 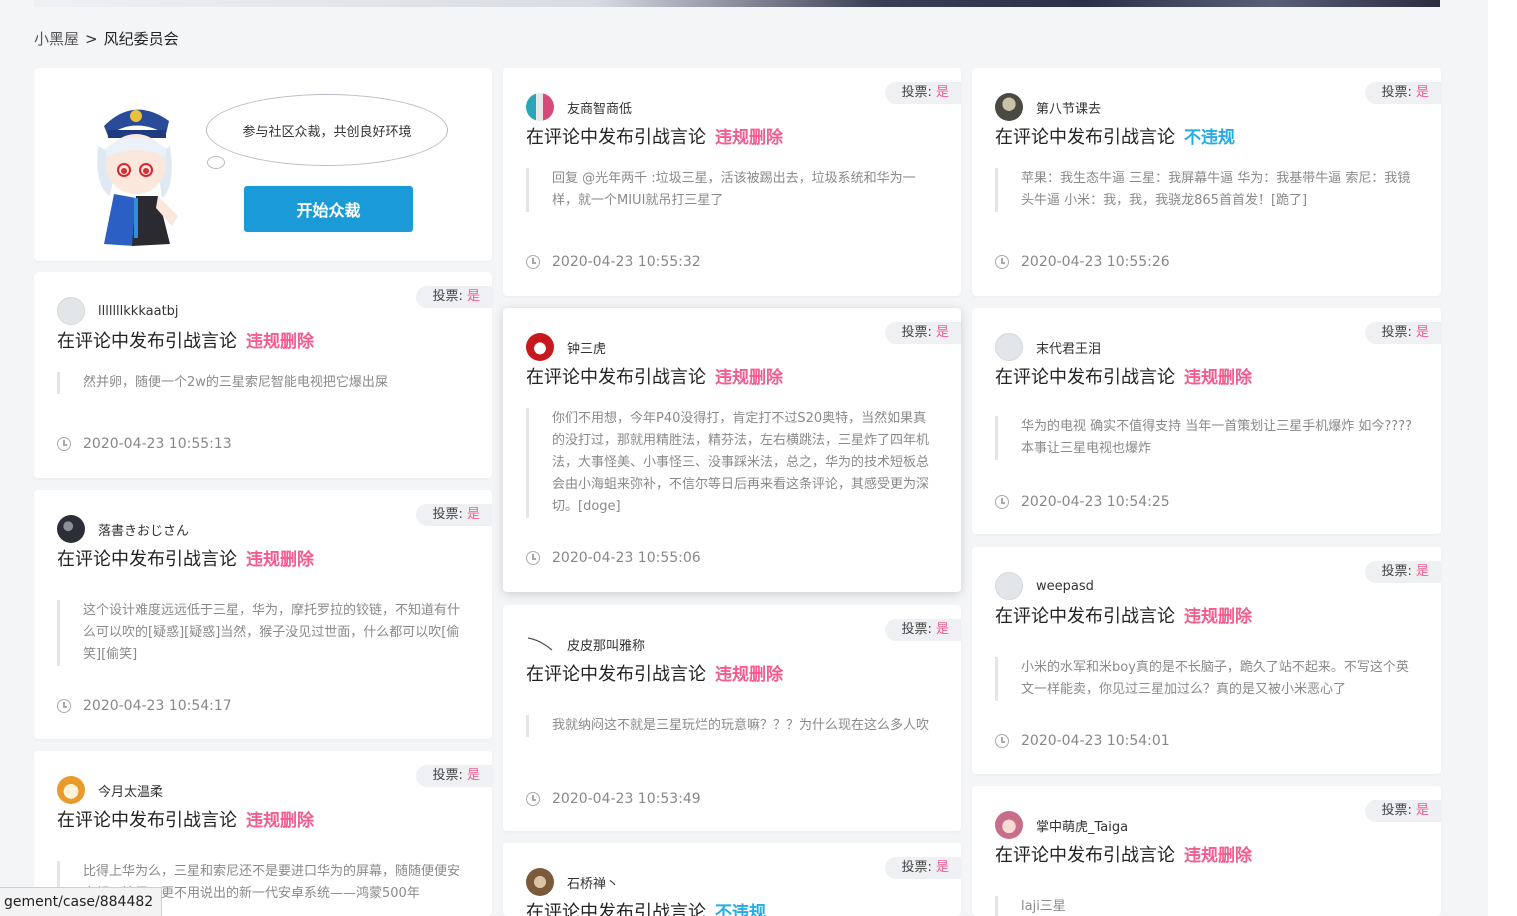 I want to click on status-bar-url: gement/case/884482, so click(x=81, y=901).